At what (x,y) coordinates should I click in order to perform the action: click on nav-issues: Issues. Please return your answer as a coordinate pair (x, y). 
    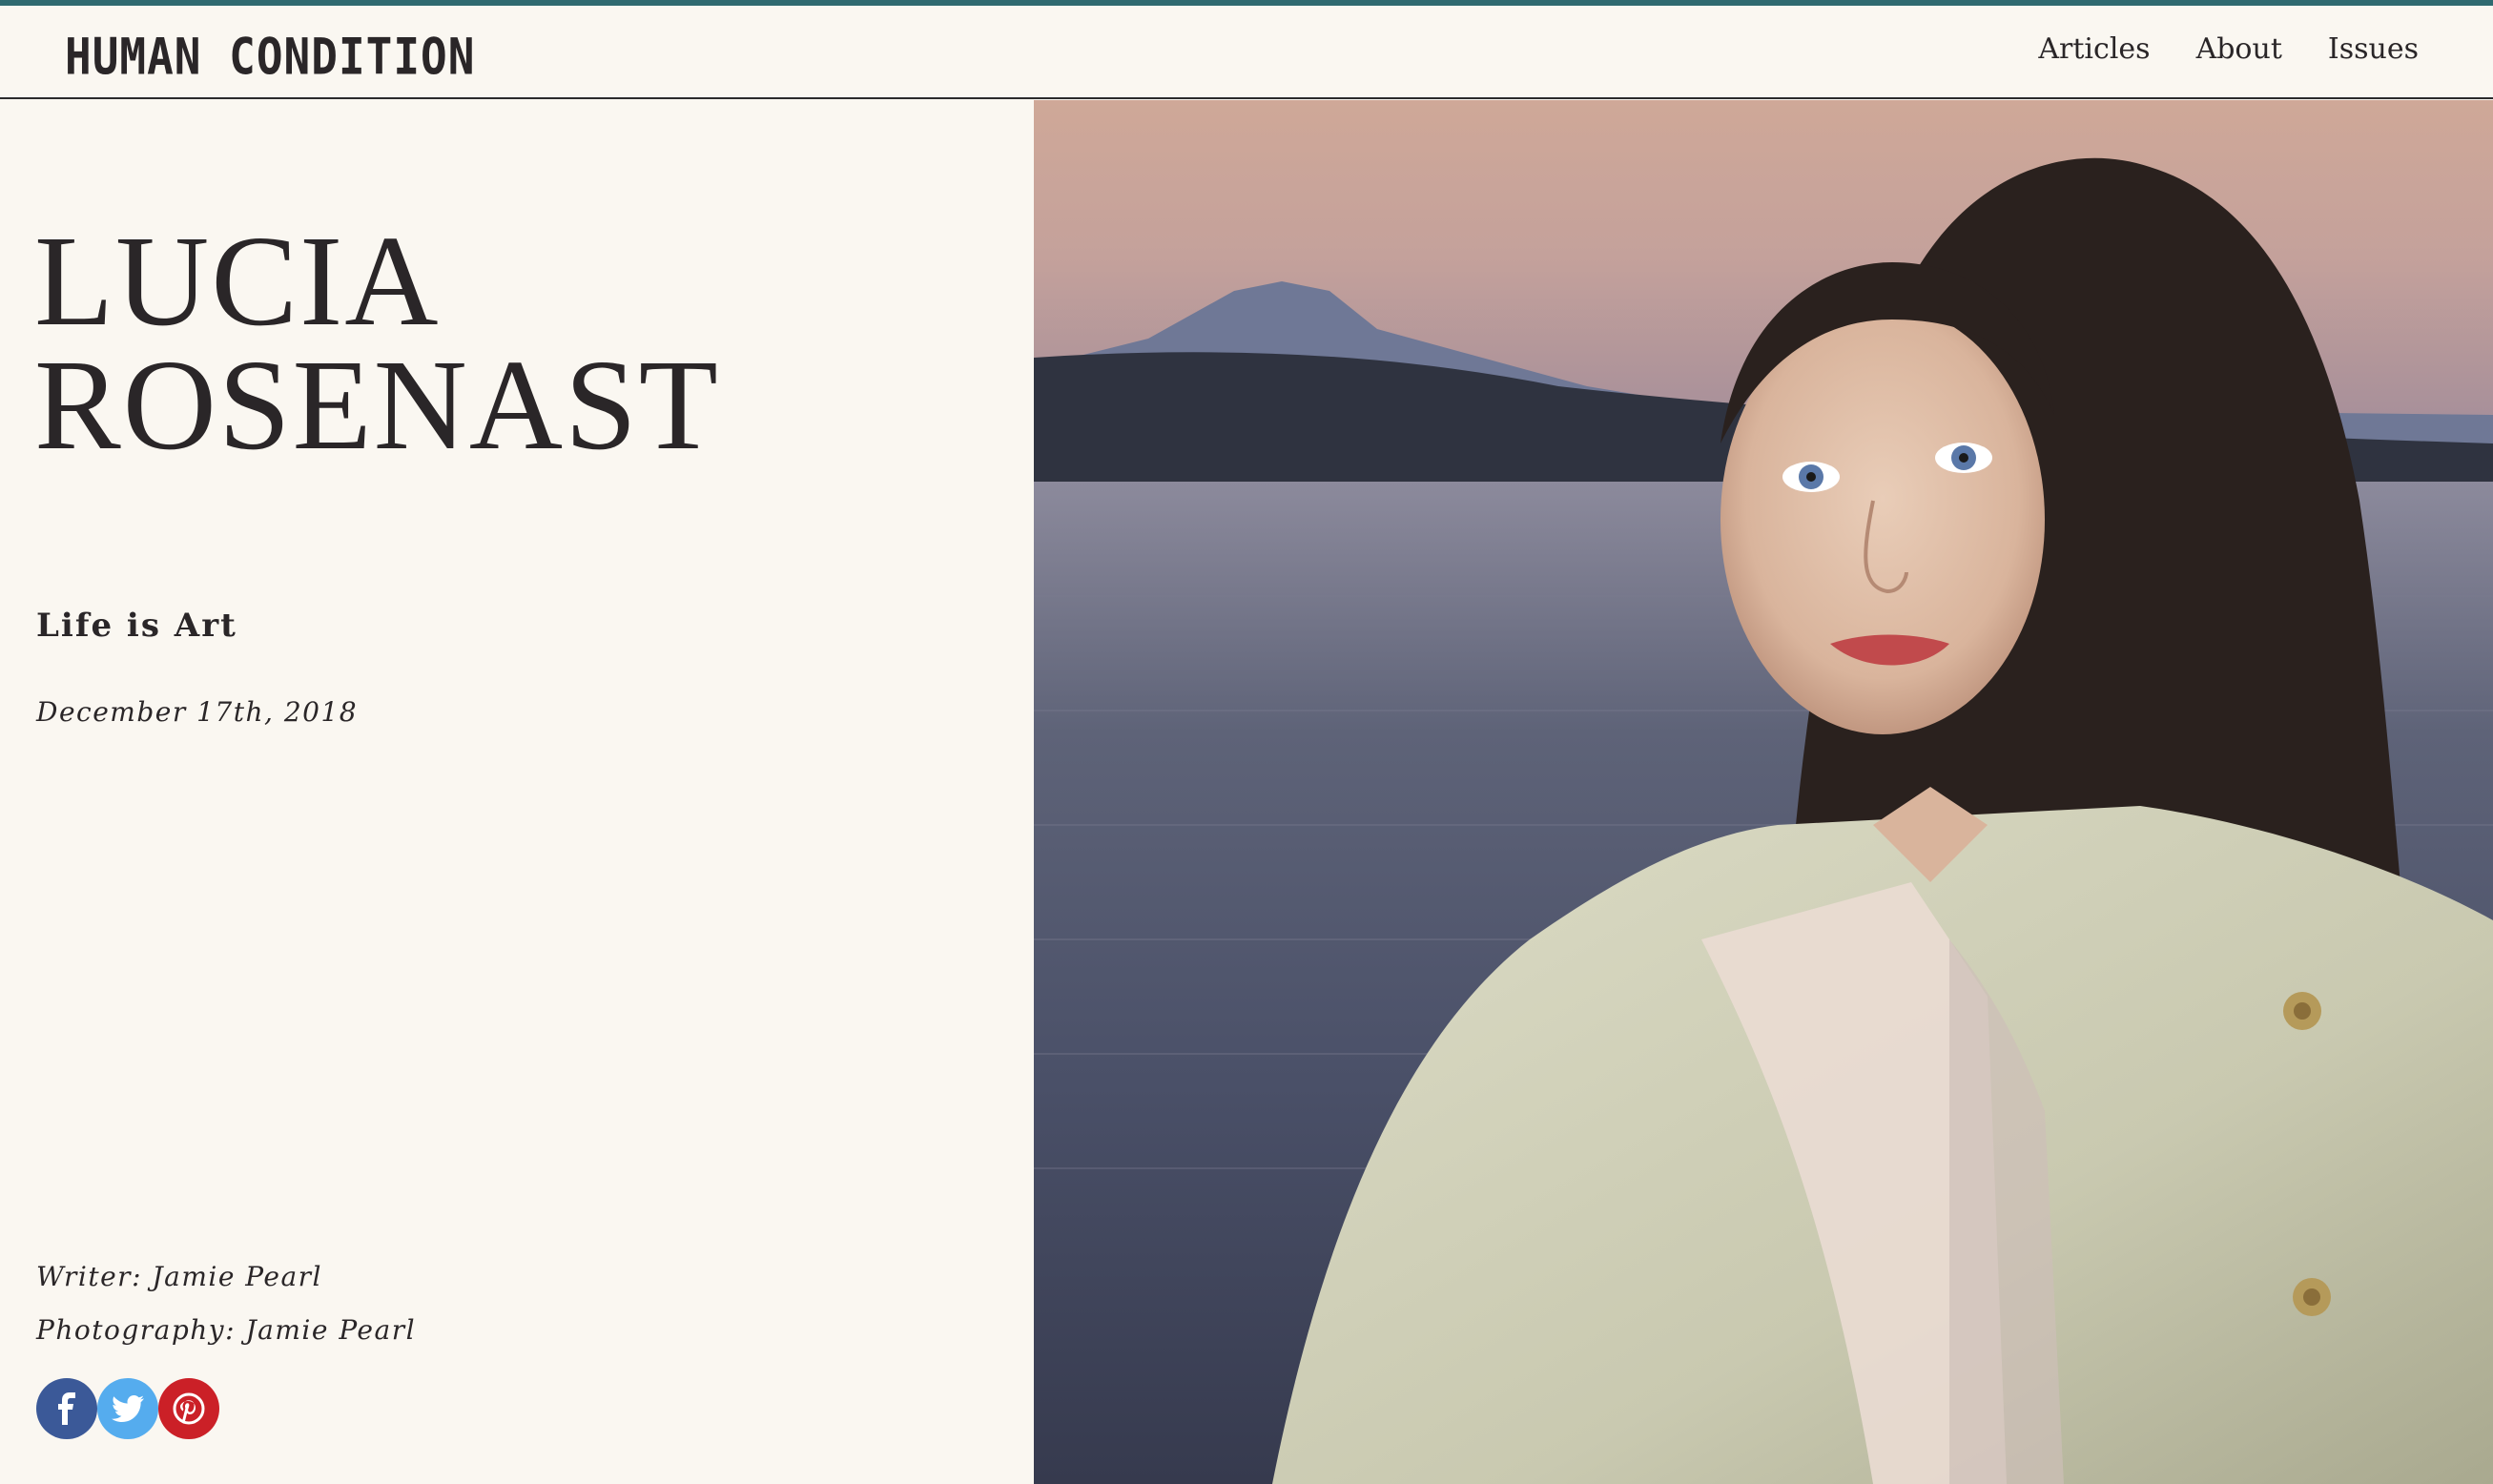
    Looking at the image, I should click on (2373, 49).